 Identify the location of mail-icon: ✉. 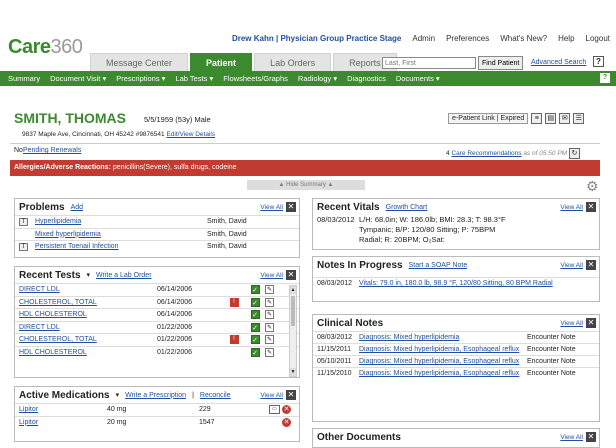
(565, 118).